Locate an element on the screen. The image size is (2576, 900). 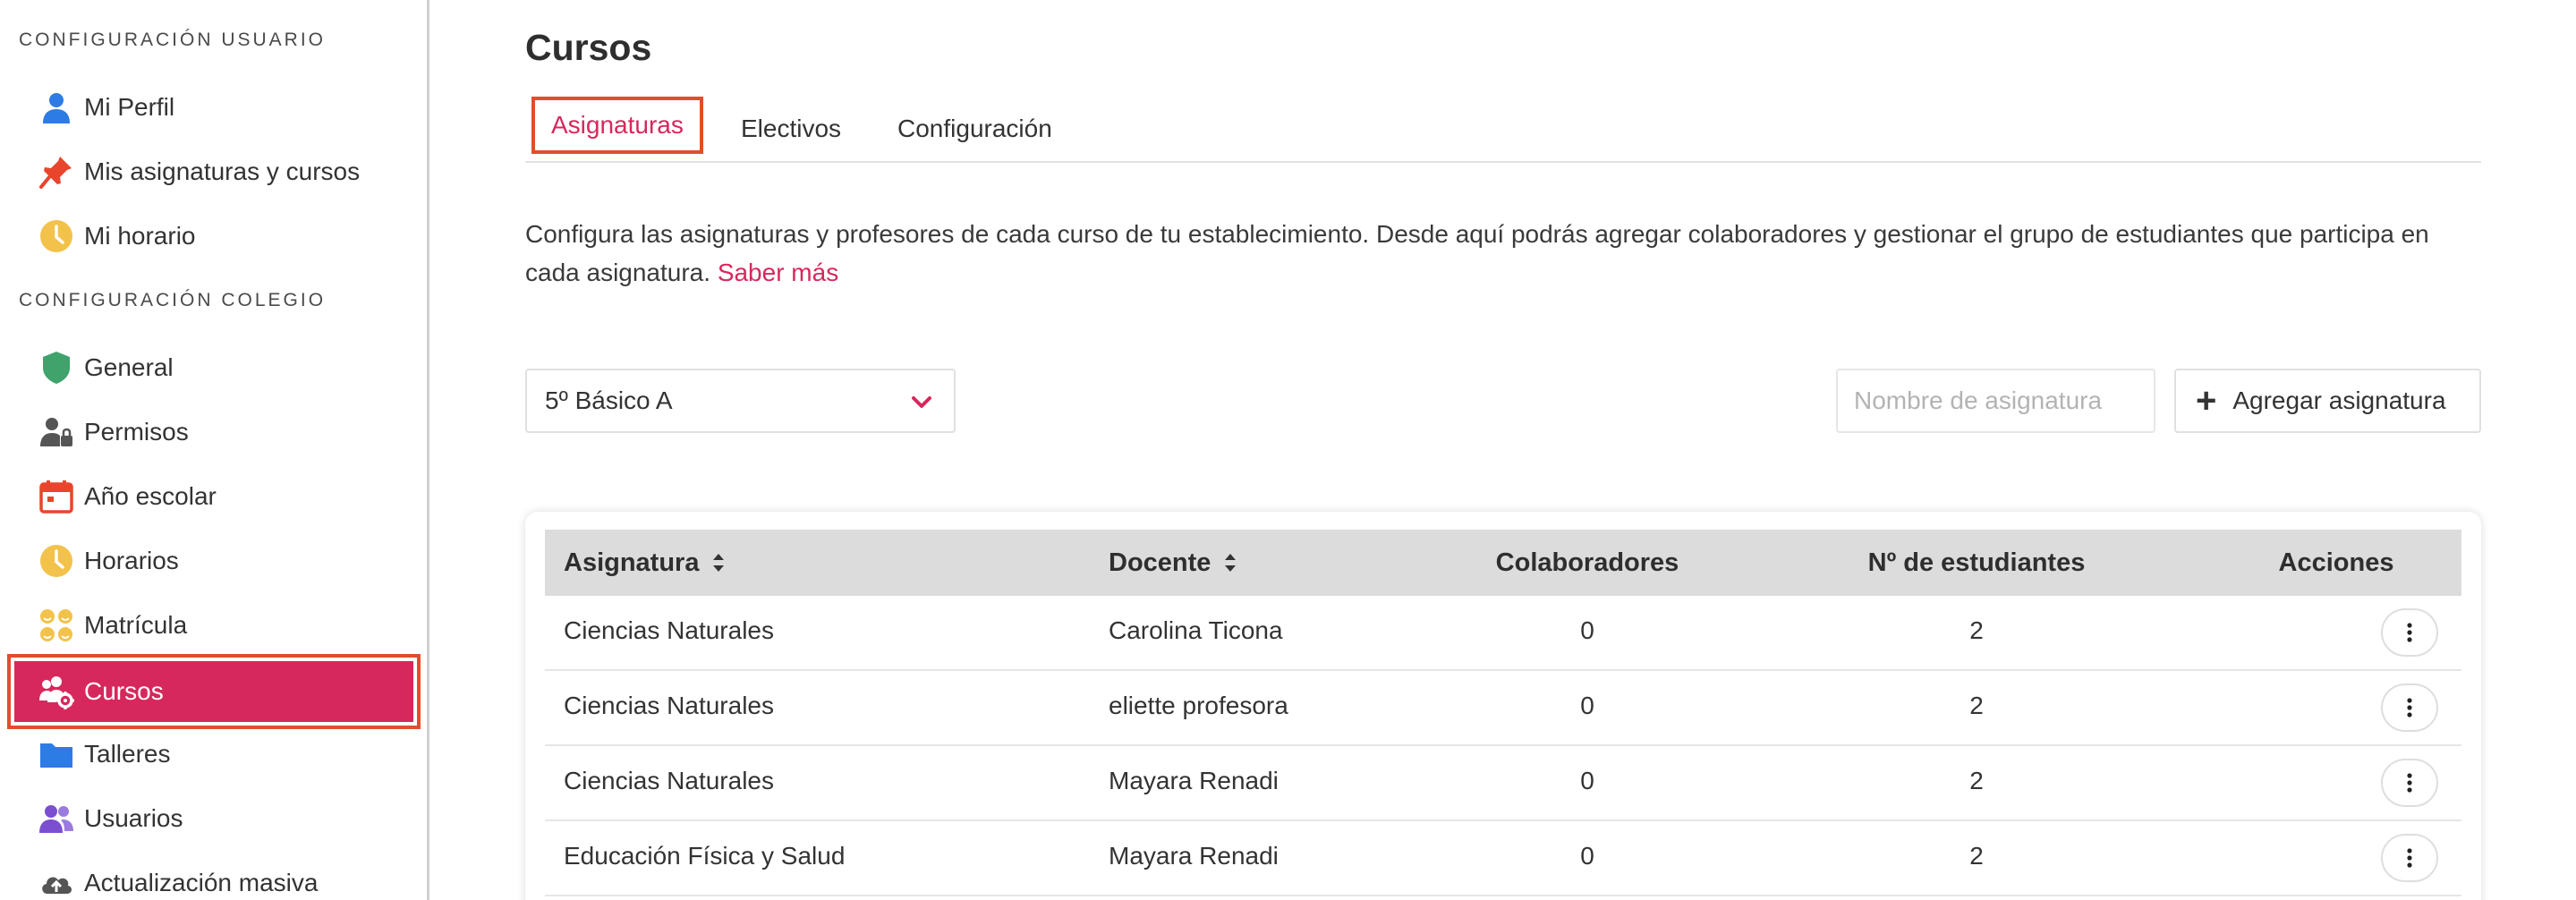
shield-icon is located at coordinates (56, 367).